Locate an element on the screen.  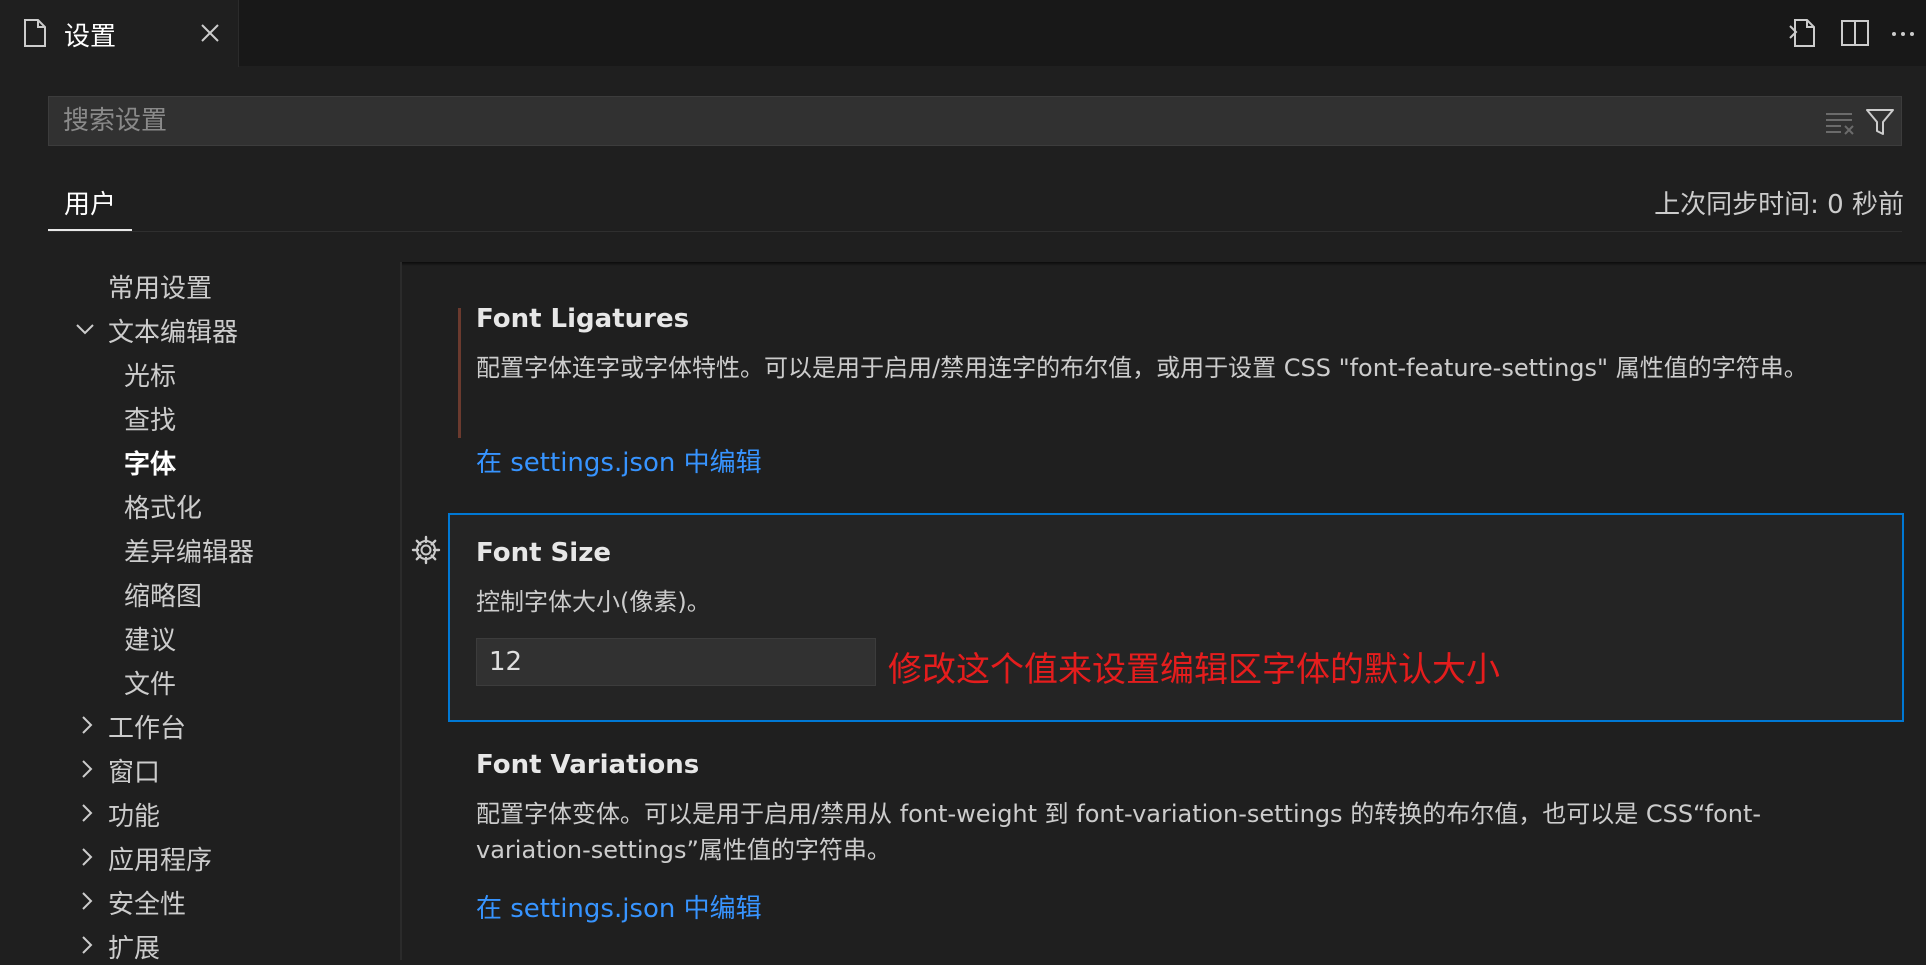
toc-item-workbench: 工作台 is located at coordinates (147, 726).